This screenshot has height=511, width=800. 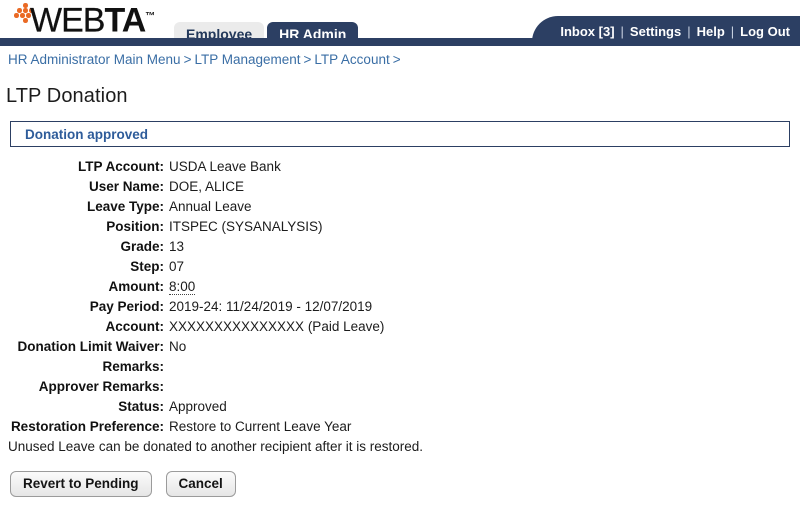 What do you see at coordinates (125, 20) in the screenshot?
I see `logo-text-ta: TA` at bounding box center [125, 20].